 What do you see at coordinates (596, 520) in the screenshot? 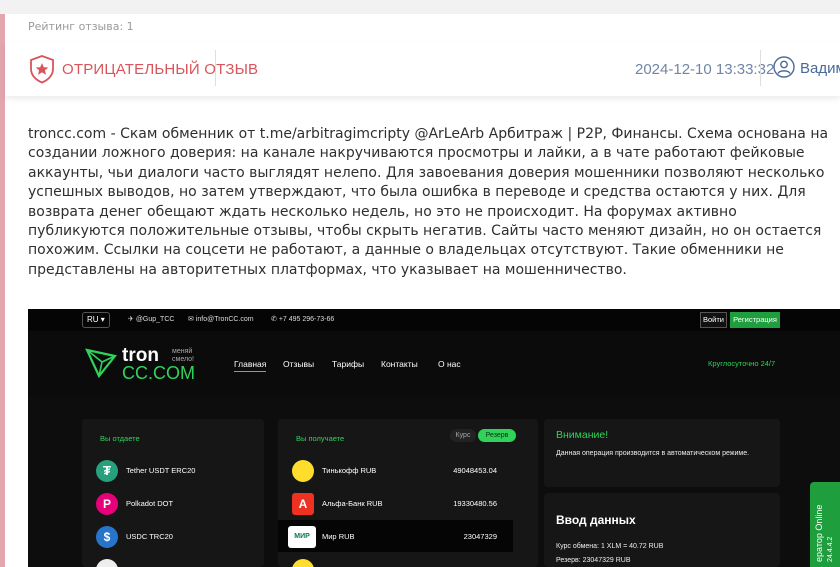
I see `input-title: Ввод данных` at bounding box center [596, 520].